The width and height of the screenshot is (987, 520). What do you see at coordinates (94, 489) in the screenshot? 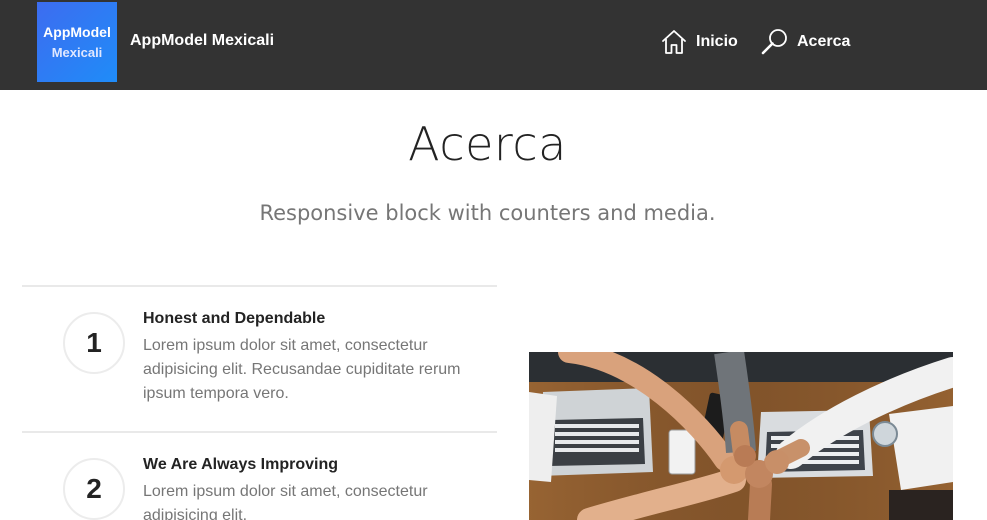
I see `counter-badge: 2` at bounding box center [94, 489].